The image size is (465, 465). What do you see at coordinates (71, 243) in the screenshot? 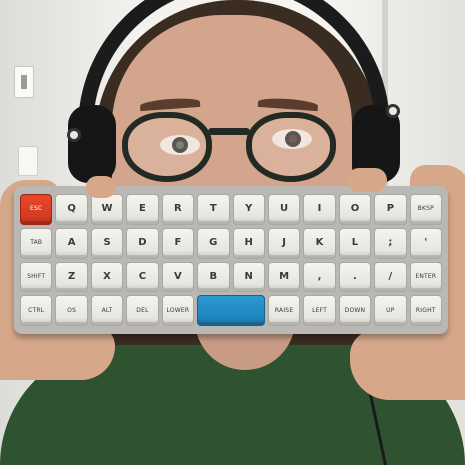
I see `key-a: A` at bounding box center [71, 243].